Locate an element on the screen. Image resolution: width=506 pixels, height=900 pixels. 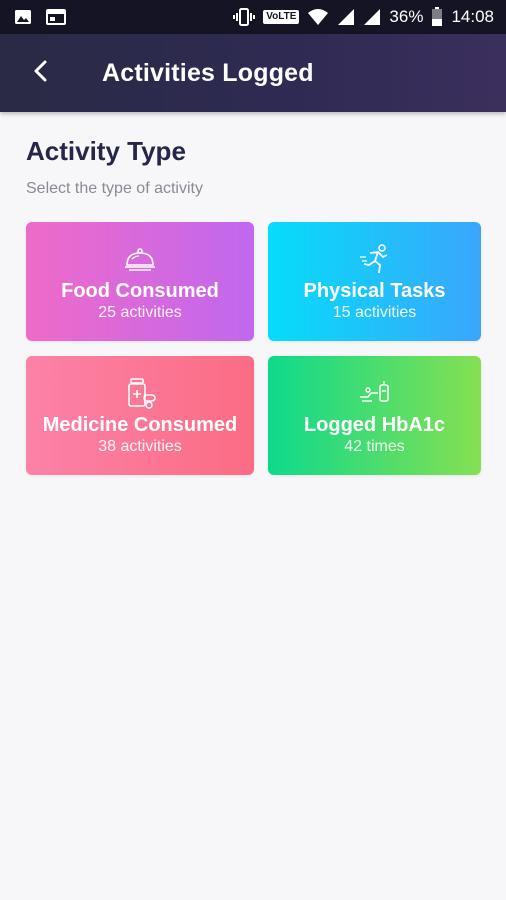
food-consumed-card: Food Consumed 25 activities is located at coordinates (140, 281).